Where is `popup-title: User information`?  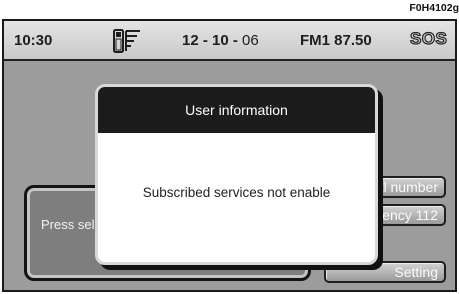
popup-title: User information is located at coordinates (236, 110).